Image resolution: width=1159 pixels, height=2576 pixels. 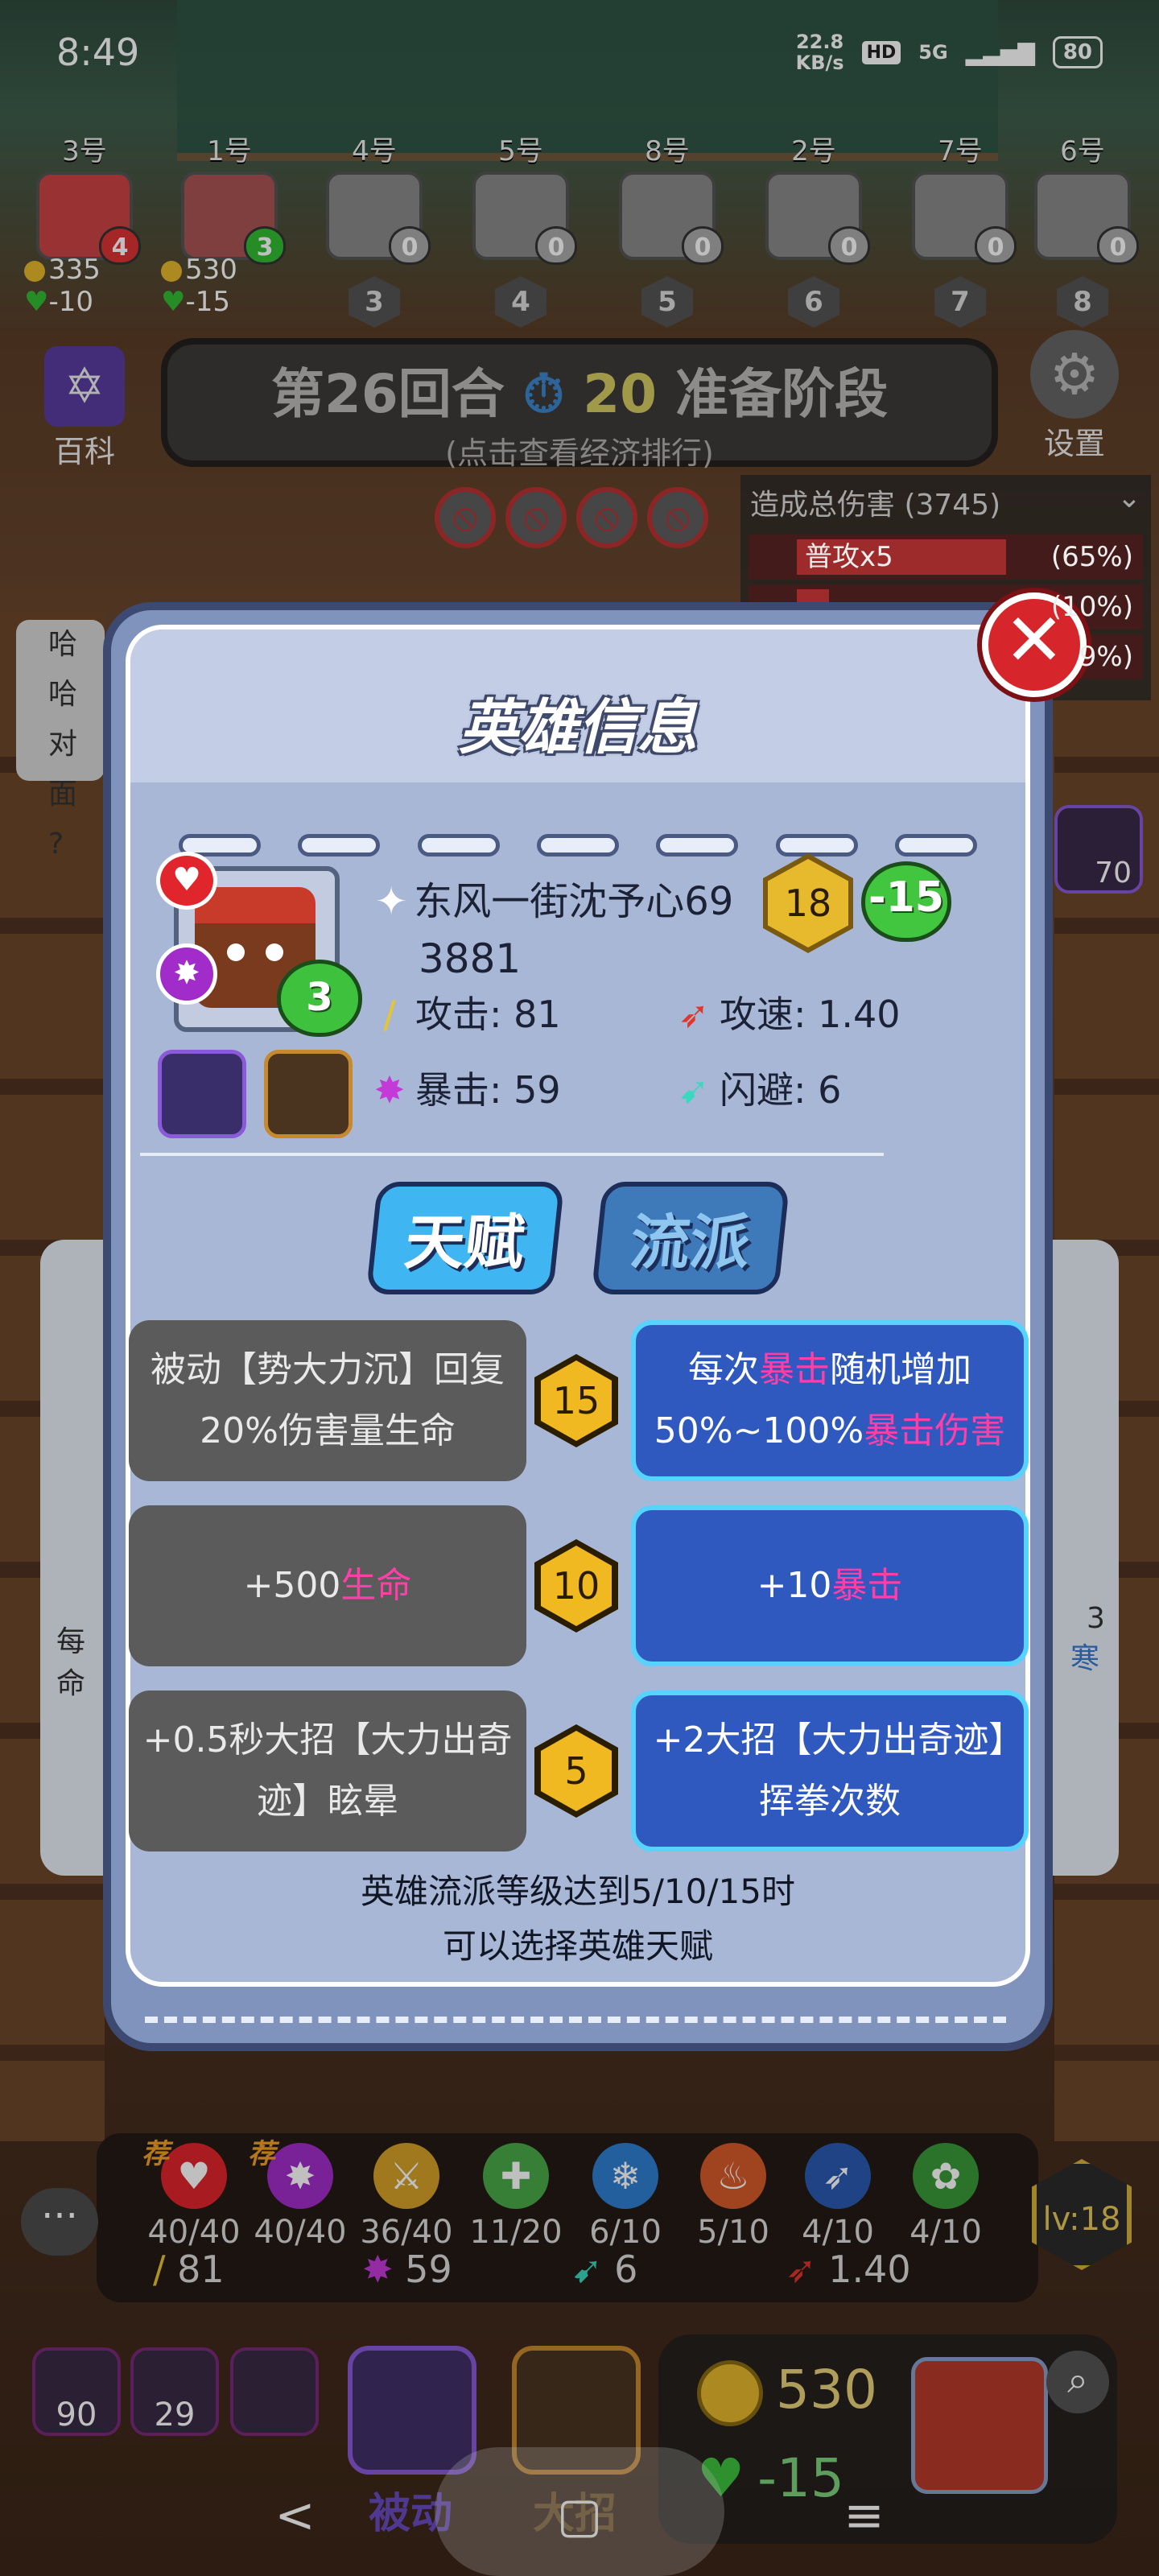 What do you see at coordinates (794, 1585) in the screenshot?
I see `talent-text-part: +10` at bounding box center [794, 1585].